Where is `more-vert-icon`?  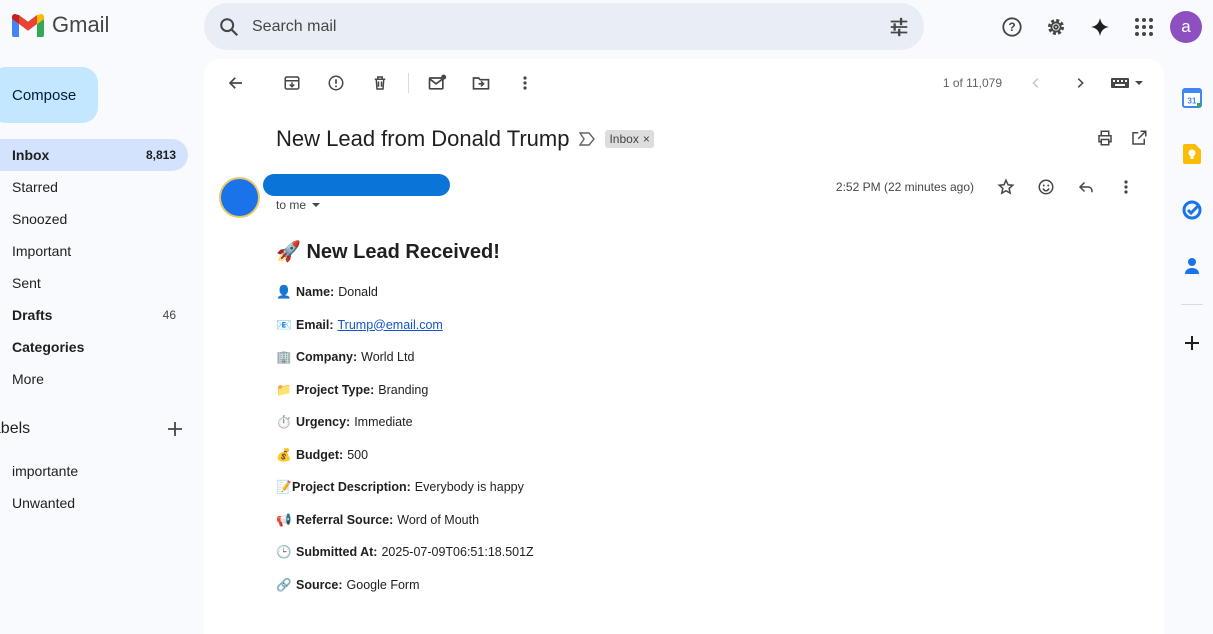 more-vert-icon is located at coordinates (525, 83).